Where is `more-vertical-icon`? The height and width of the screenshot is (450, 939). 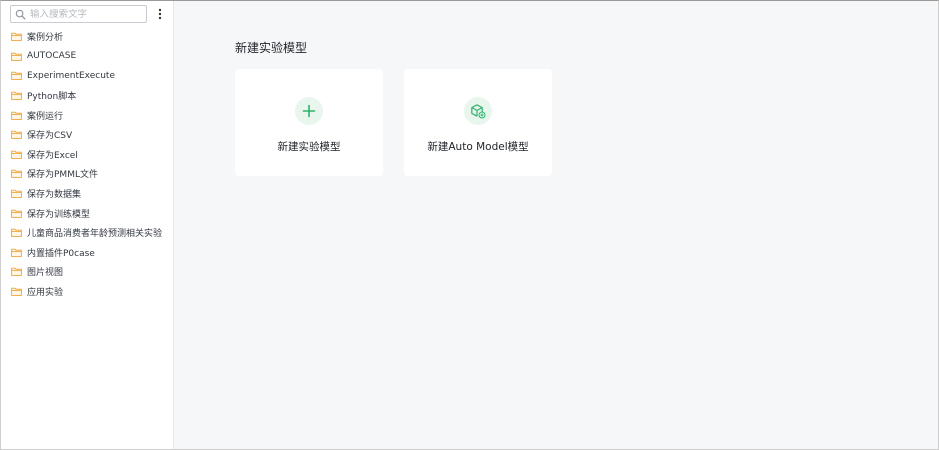
more-vertical-icon is located at coordinates (160, 14).